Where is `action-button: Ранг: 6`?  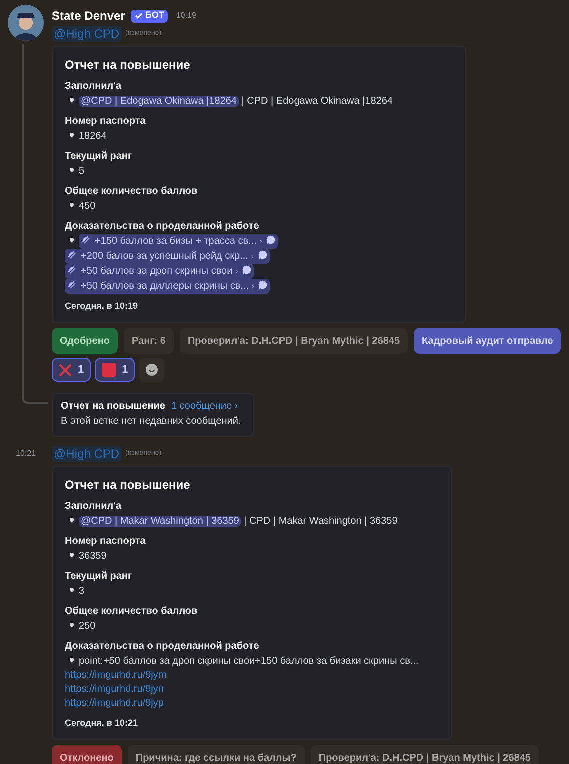 action-button: Ранг: 6 is located at coordinates (149, 341).